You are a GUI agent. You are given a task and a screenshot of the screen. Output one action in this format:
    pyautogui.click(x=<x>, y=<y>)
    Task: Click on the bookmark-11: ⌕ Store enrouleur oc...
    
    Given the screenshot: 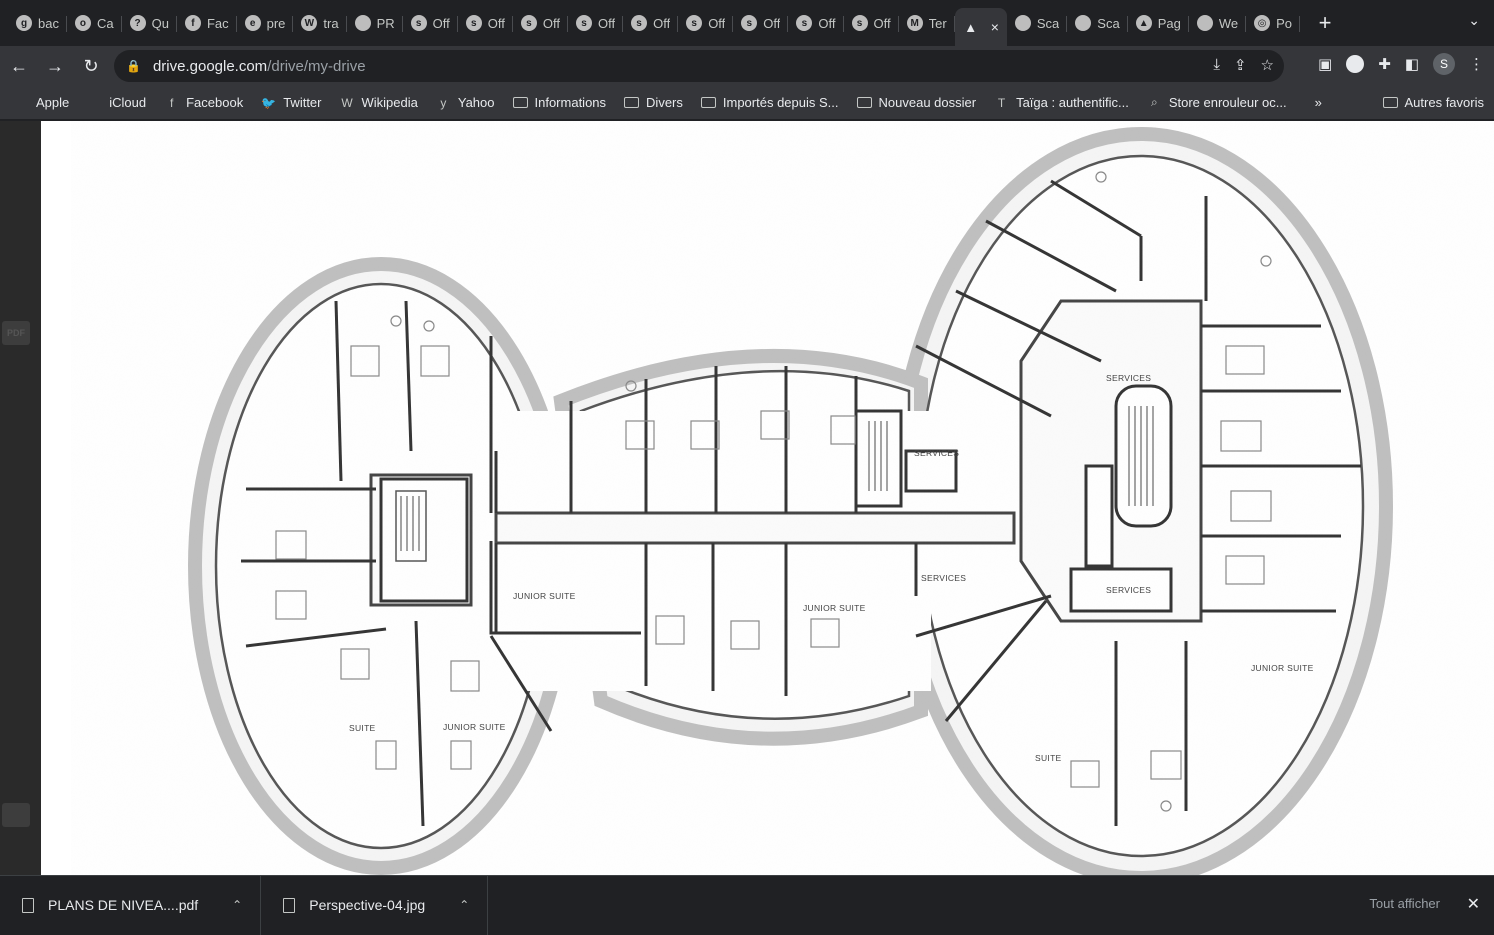 What is the action you would take?
    pyautogui.click(x=1217, y=102)
    